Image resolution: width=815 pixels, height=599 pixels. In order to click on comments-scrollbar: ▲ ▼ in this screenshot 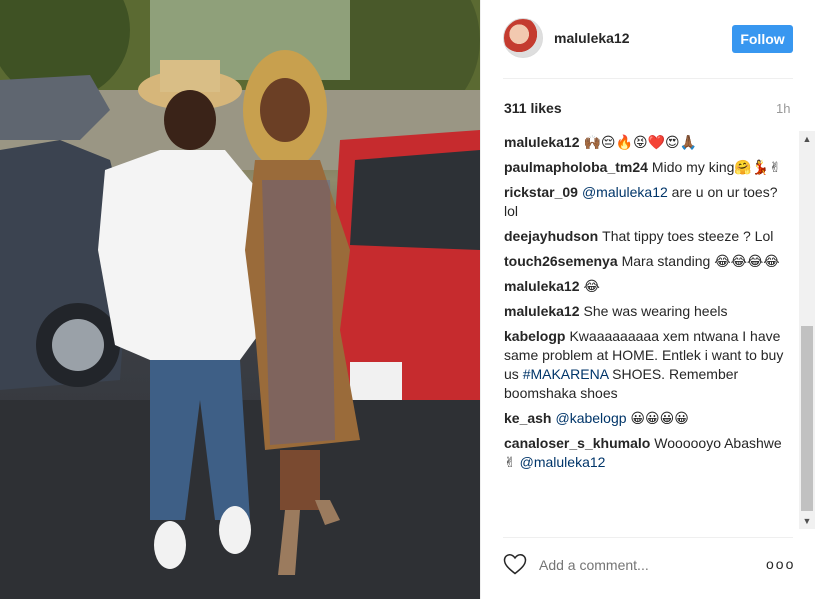, I will do `click(807, 330)`.